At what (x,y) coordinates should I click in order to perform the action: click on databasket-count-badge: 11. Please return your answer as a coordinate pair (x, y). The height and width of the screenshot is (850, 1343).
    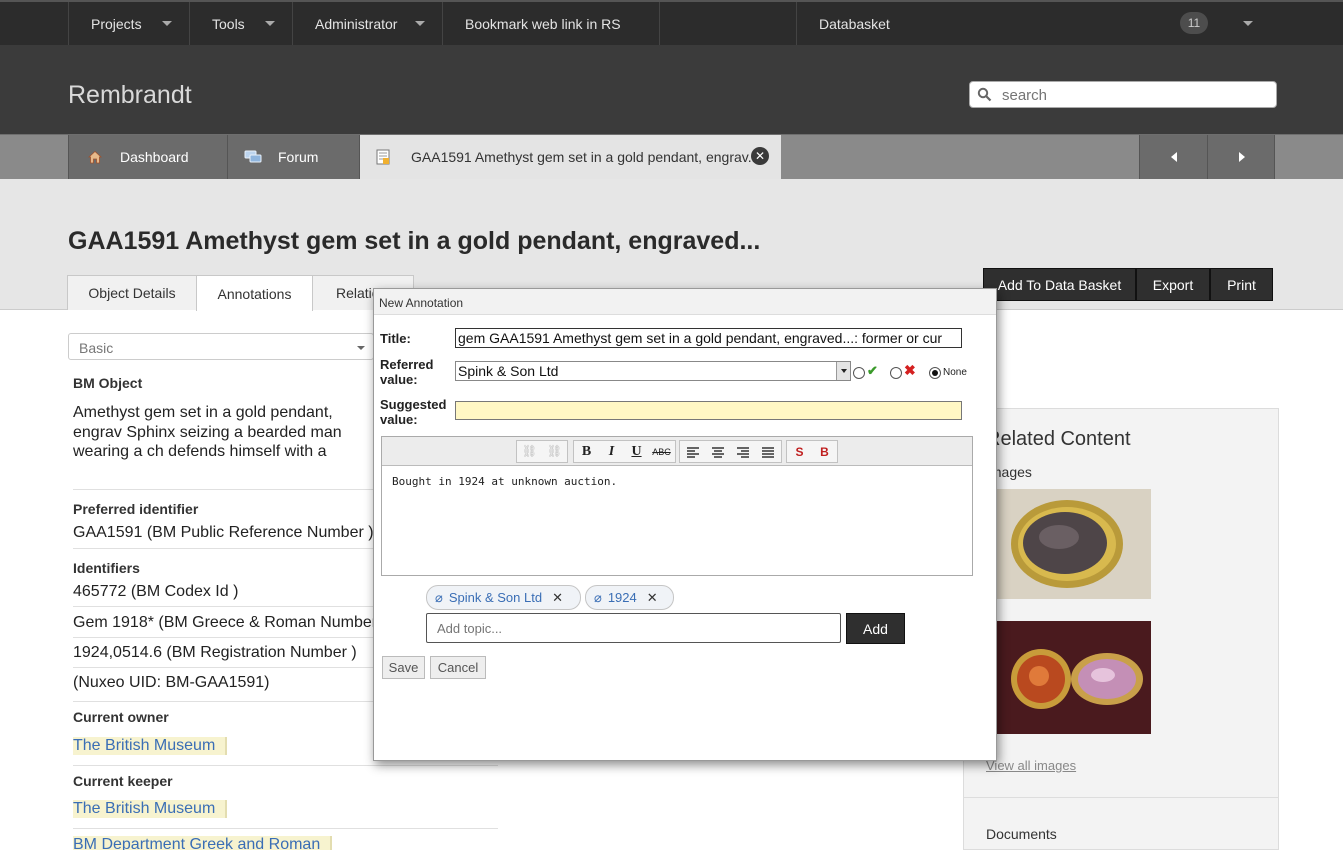
    Looking at the image, I should click on (1194, 23).